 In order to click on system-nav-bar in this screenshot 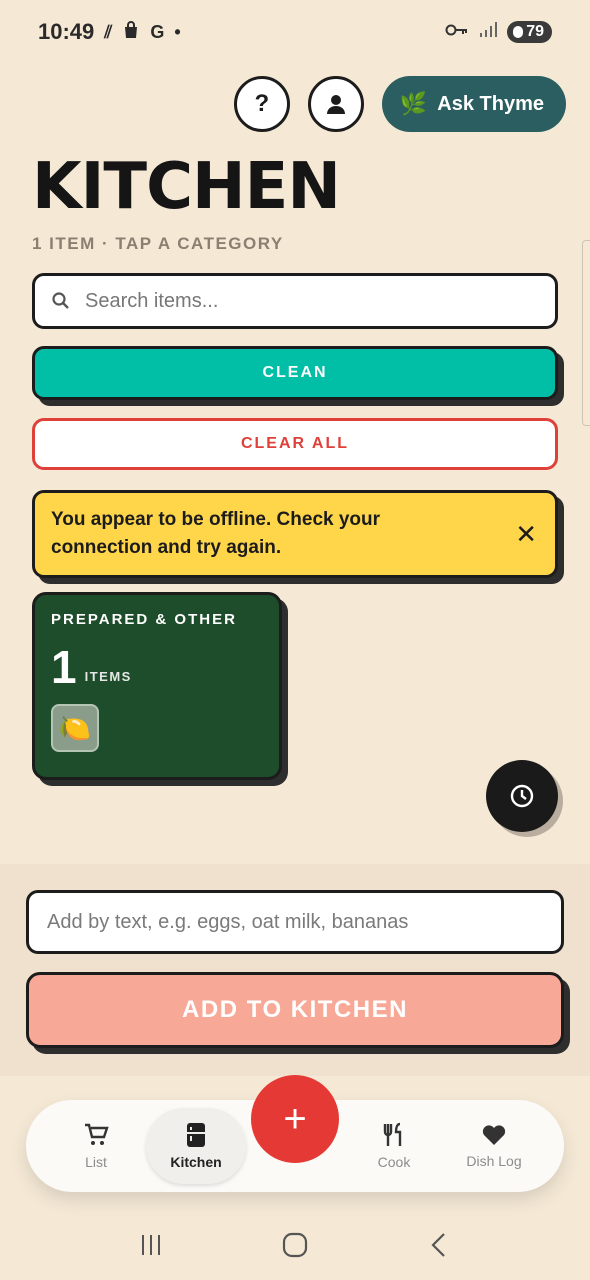, I will do `click(295, 1245)`.